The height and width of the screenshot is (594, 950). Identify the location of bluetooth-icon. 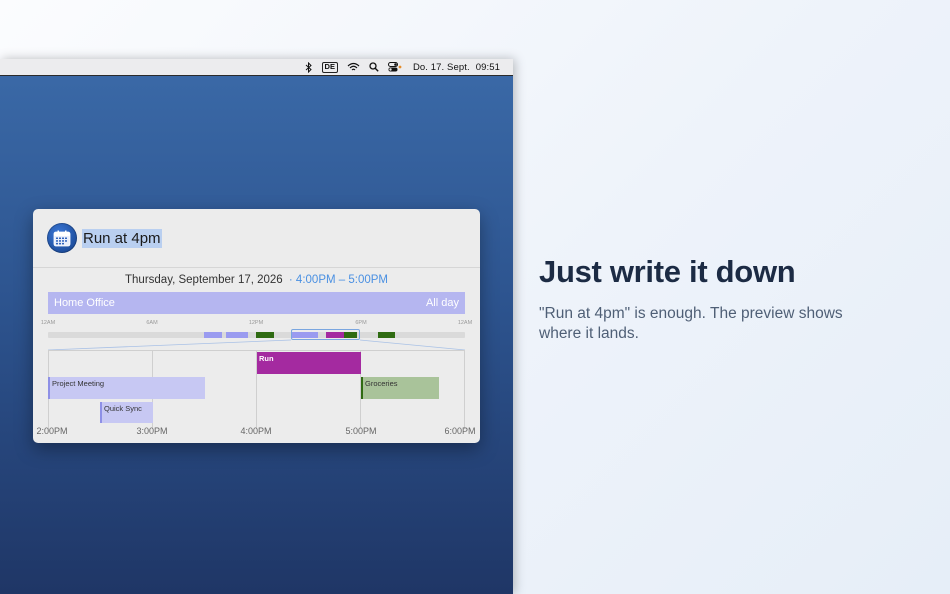
(309, 67).